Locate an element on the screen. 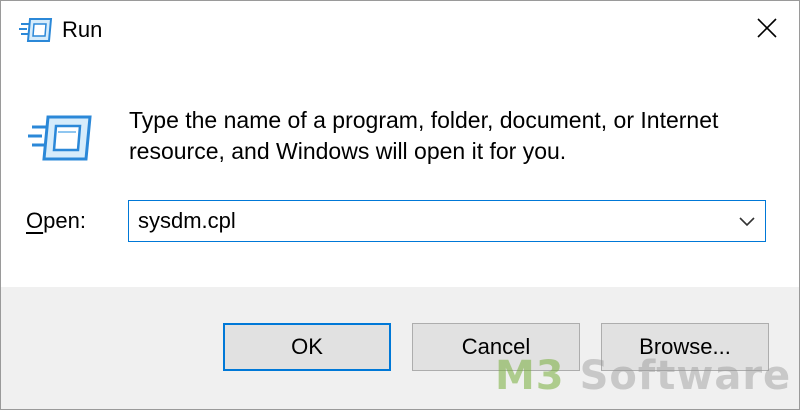 The image size is (800, 410). cancel-button: Cancel is located at coordinates (496, 347).